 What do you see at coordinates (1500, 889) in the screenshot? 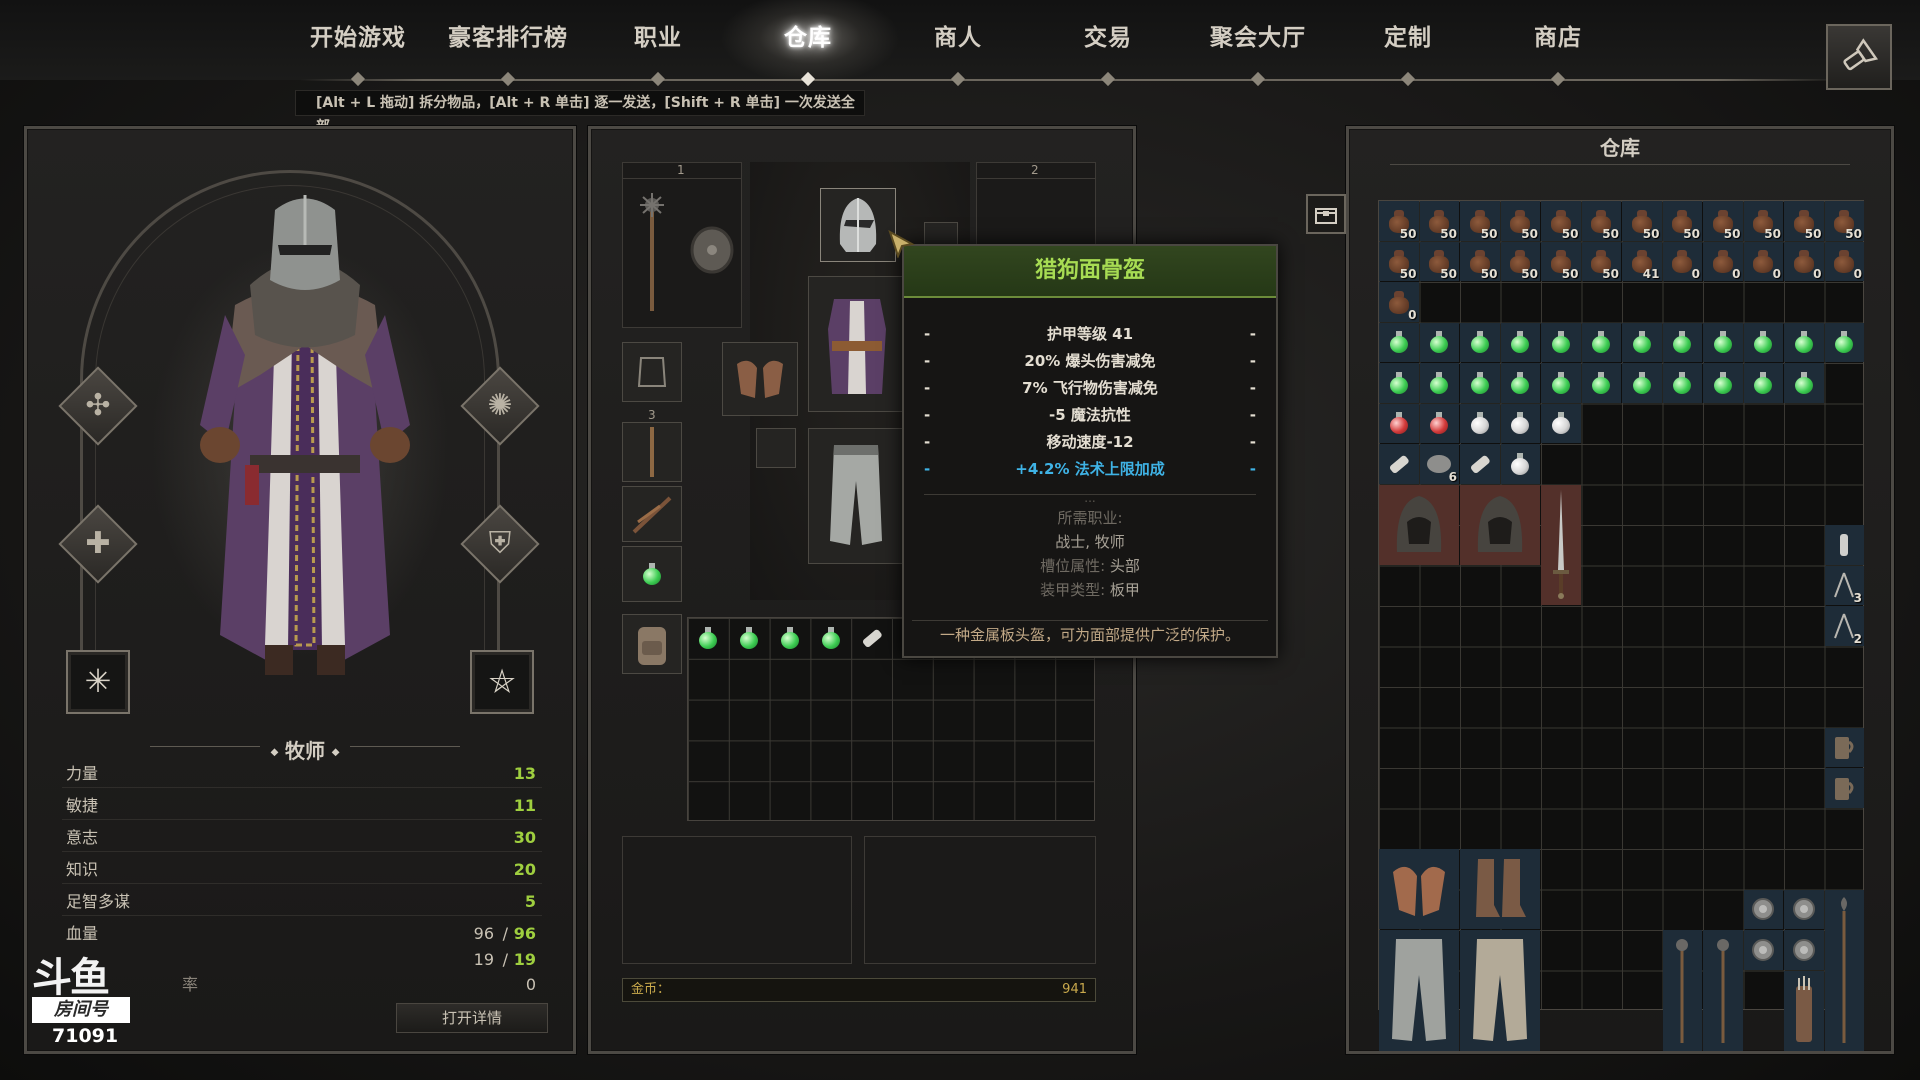
I see `stash-boots` at bounding box center [1500, 889].